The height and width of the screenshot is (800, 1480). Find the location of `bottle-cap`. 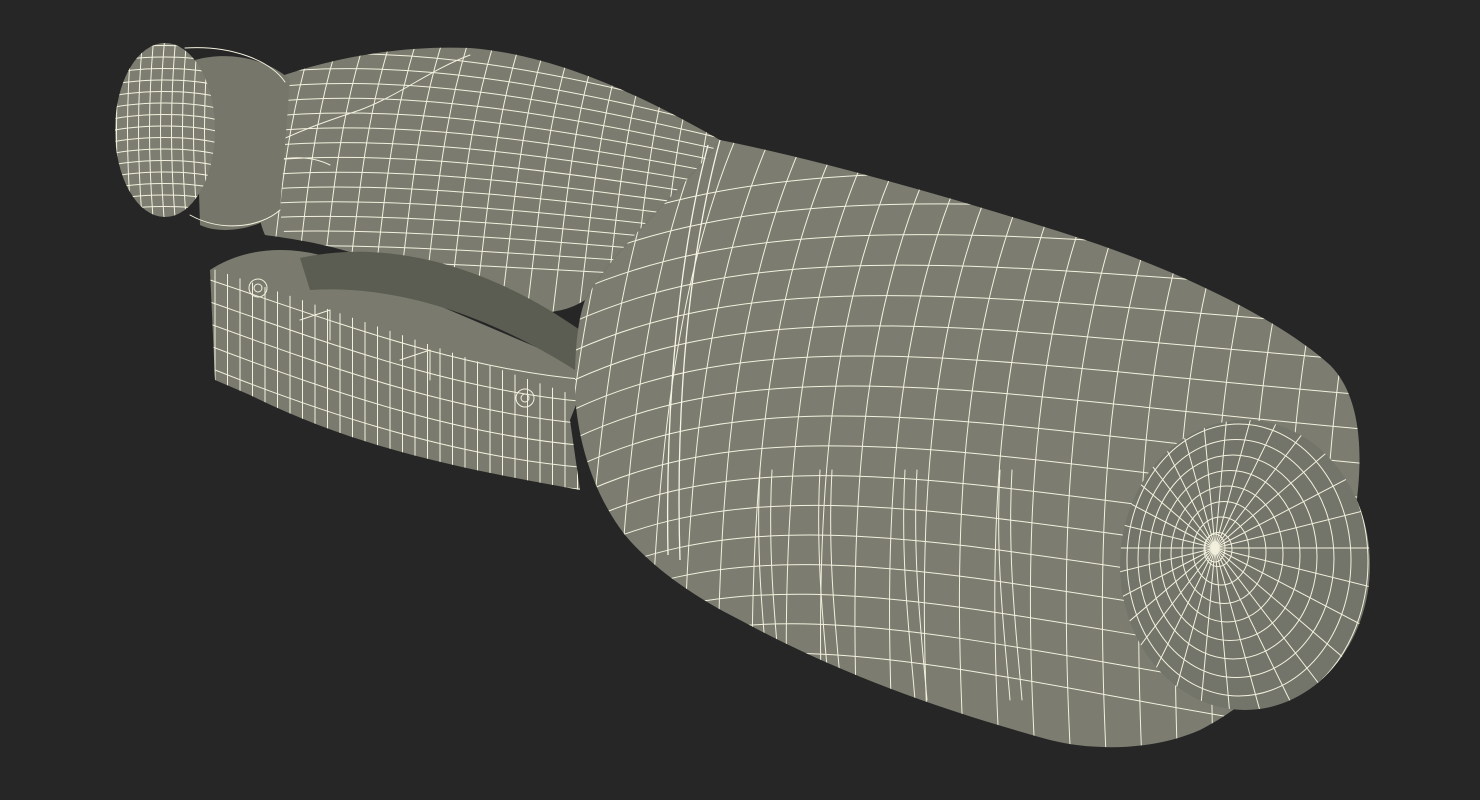

bottle-cap is located at coordinates (202, 136).